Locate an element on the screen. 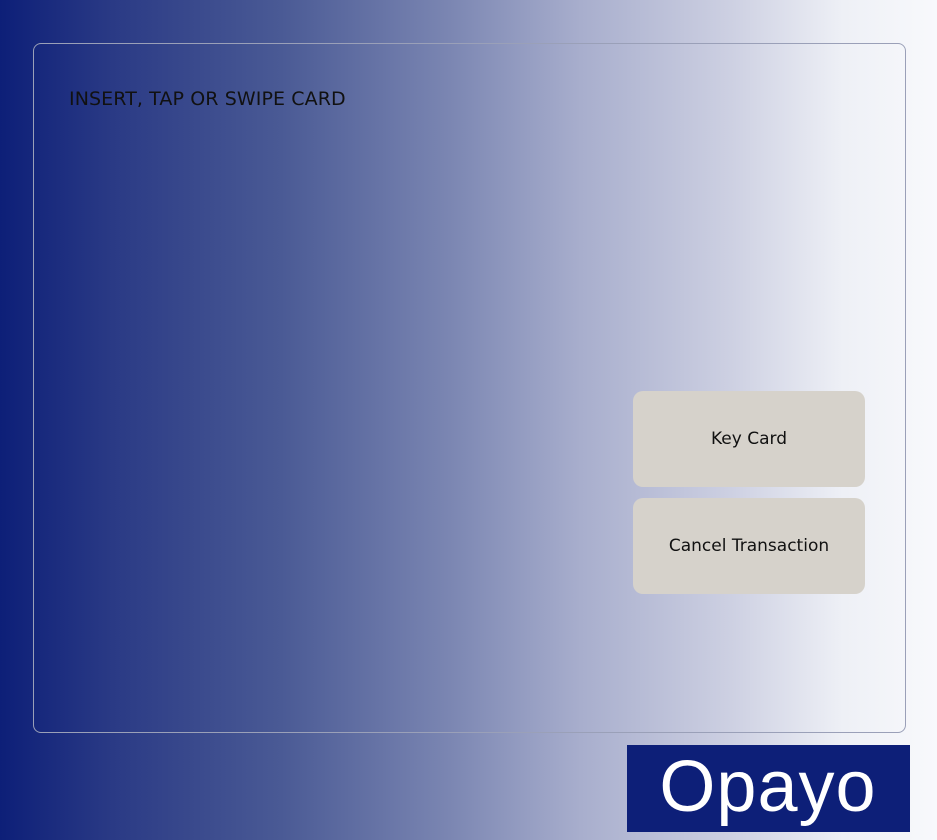 The image size is (937, 840). key-card-button-label: Key Card is located at coordinates (749, 439).